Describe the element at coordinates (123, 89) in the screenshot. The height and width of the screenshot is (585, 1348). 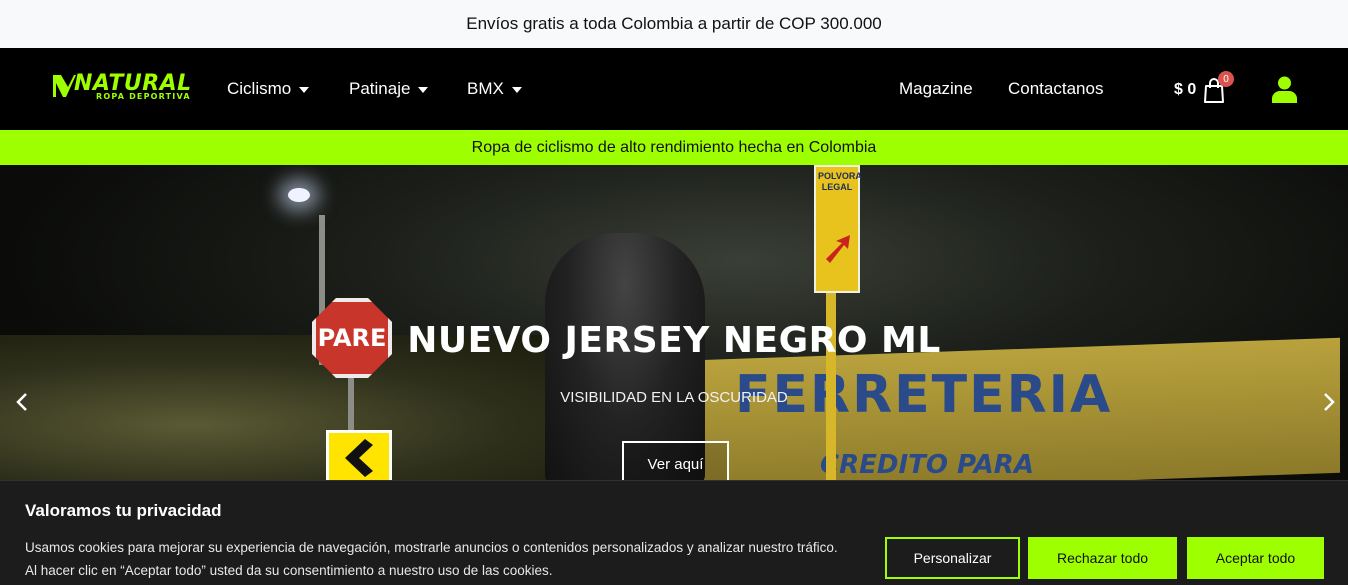
I see `site-logo: NATURAL ROPA DEPORTIVA` at that location.